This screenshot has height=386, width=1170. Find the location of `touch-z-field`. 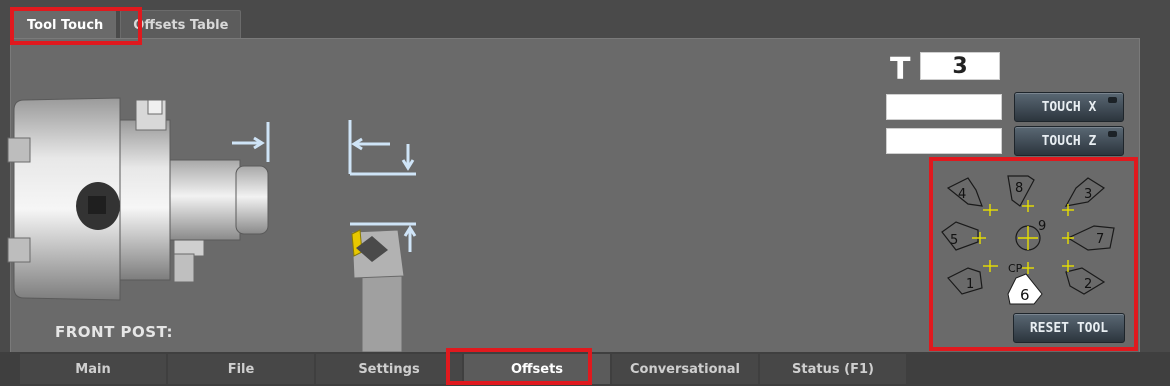

touch-z-field is located at coordinates (944, 141).